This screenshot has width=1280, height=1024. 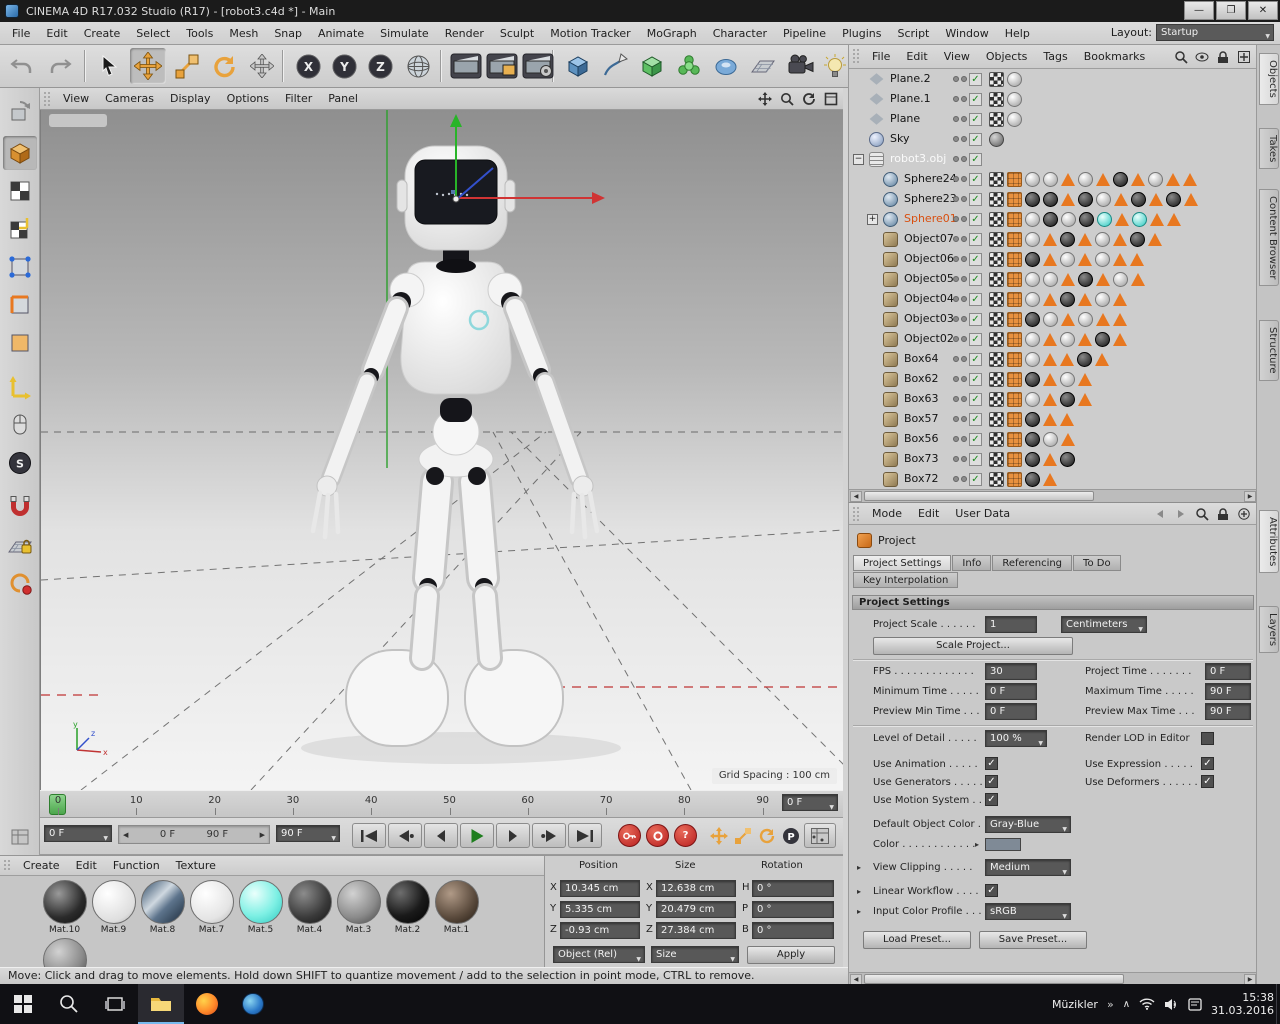 What do you see at coordinates (1032, 563) in the screenshot?
I see `tab-referencing: Referencing` at bounding box center [1032, 563].